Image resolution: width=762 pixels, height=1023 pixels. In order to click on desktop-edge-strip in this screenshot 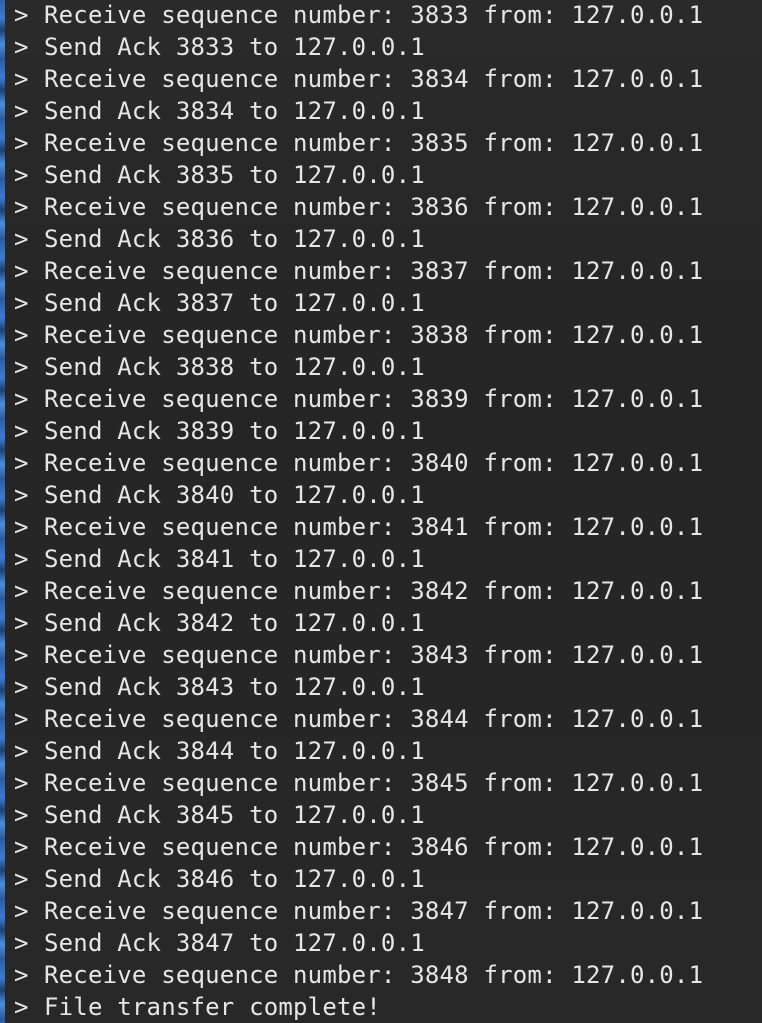, I will do `click(2, 511)`.